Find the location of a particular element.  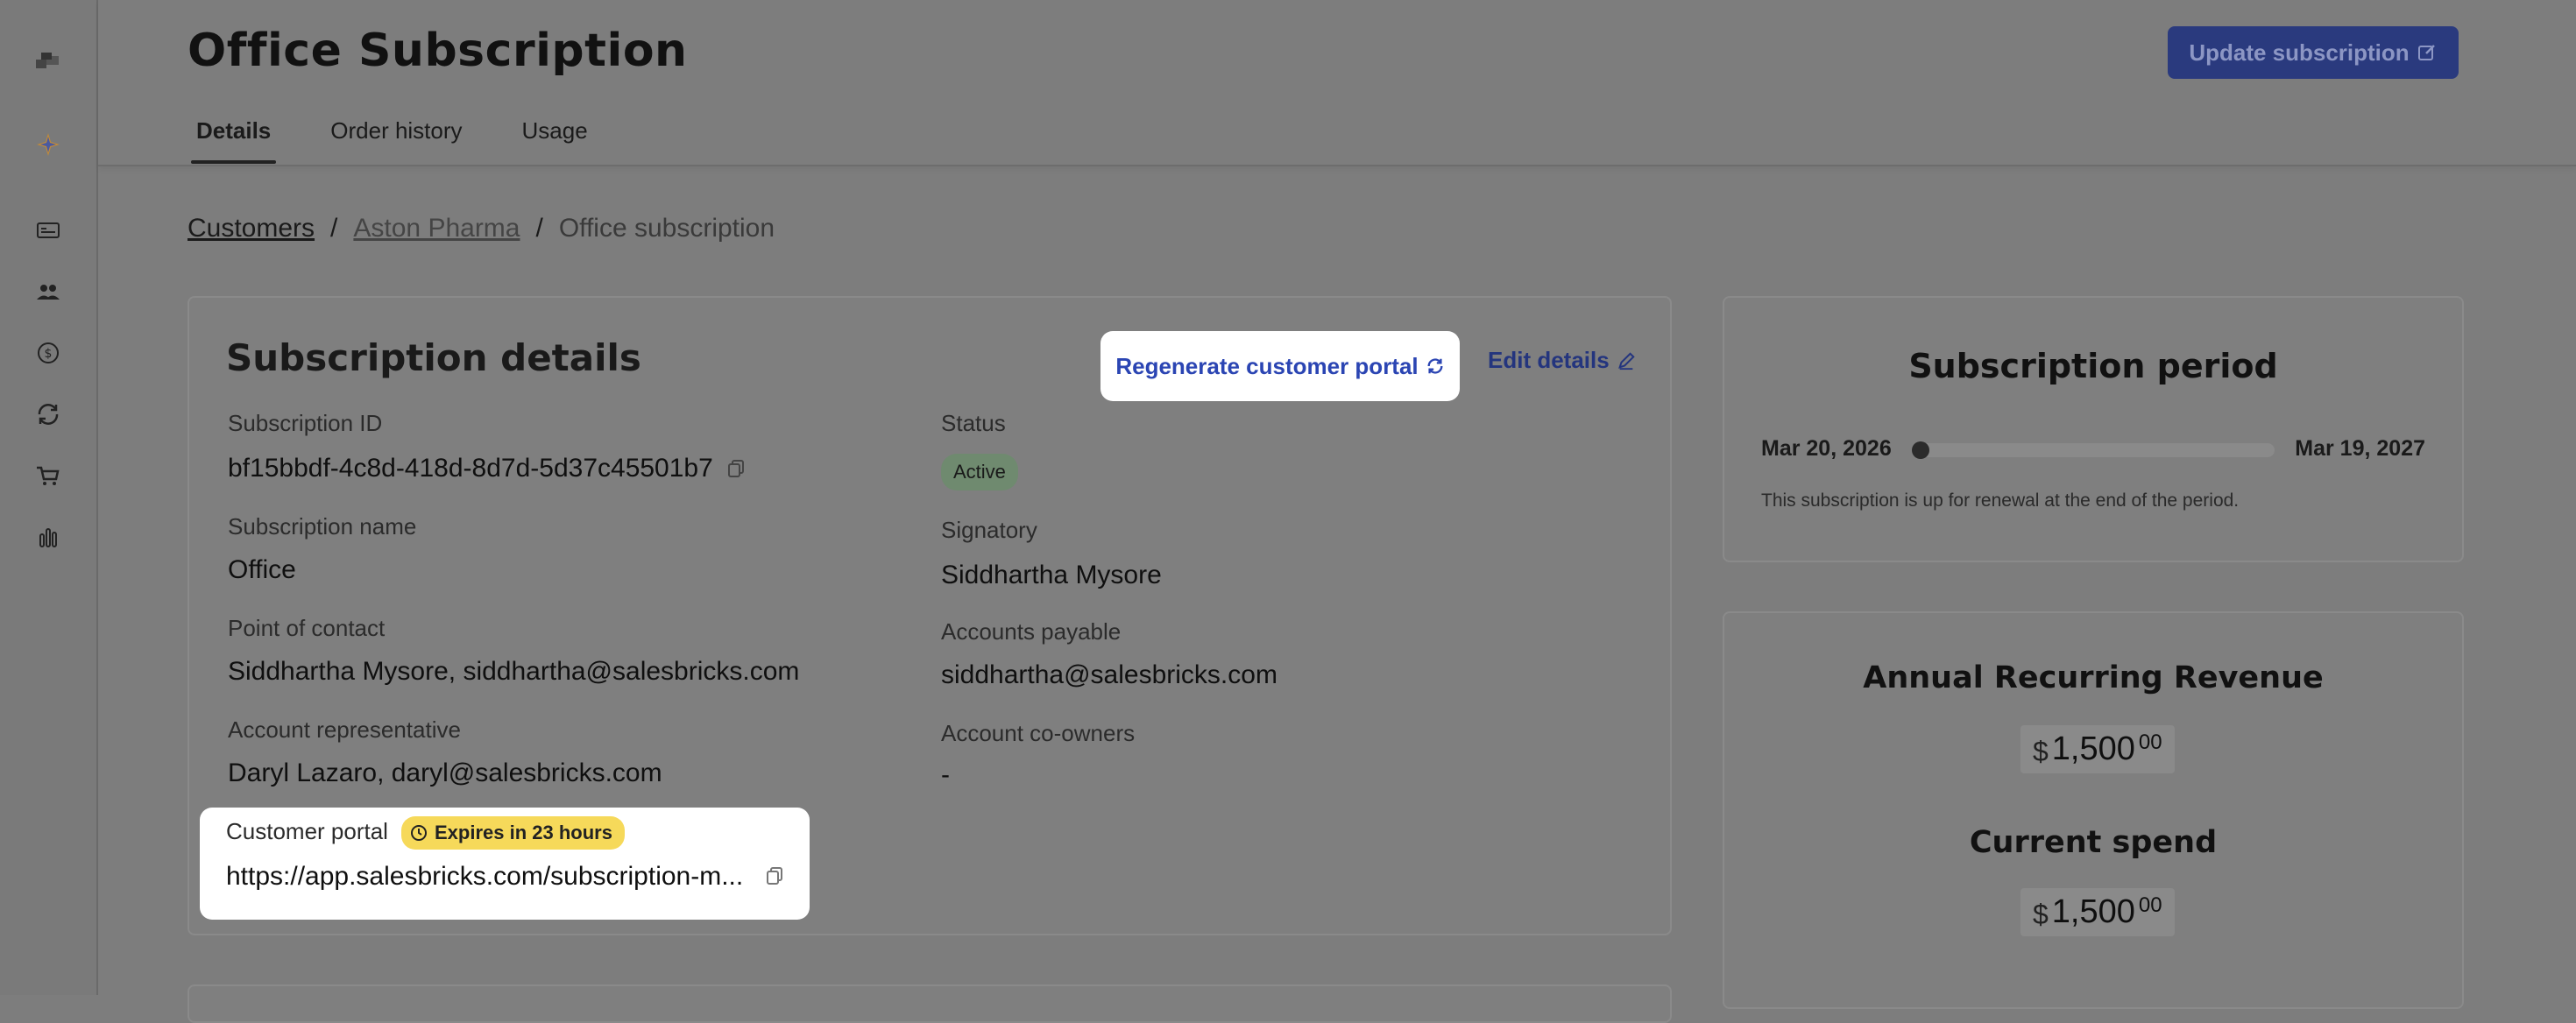

subscription-id-label: Subscription ID is located at coordinates (305, 423).